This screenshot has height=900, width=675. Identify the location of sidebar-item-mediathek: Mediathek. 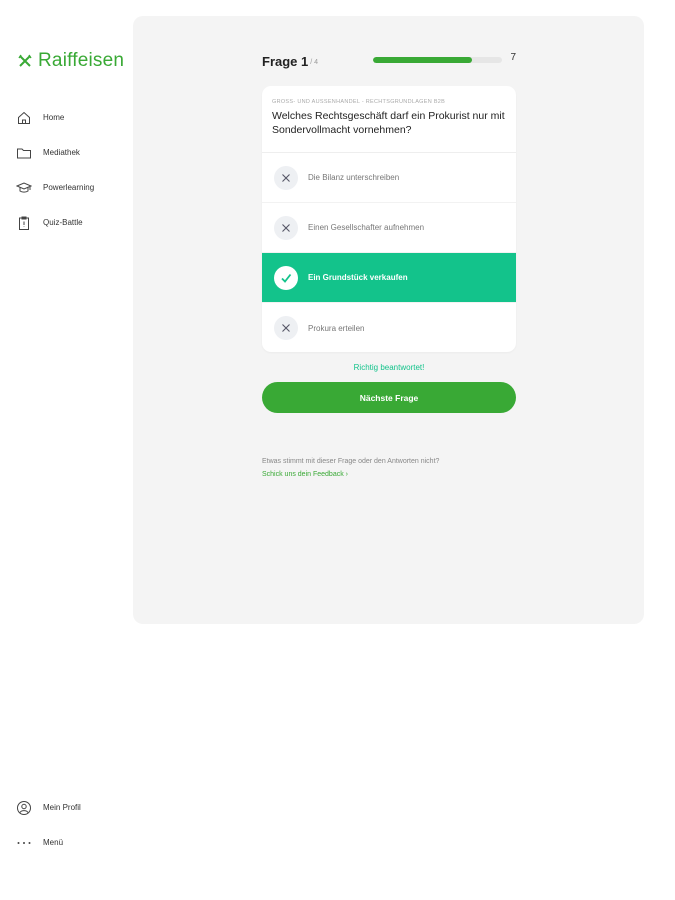
(55, 152).